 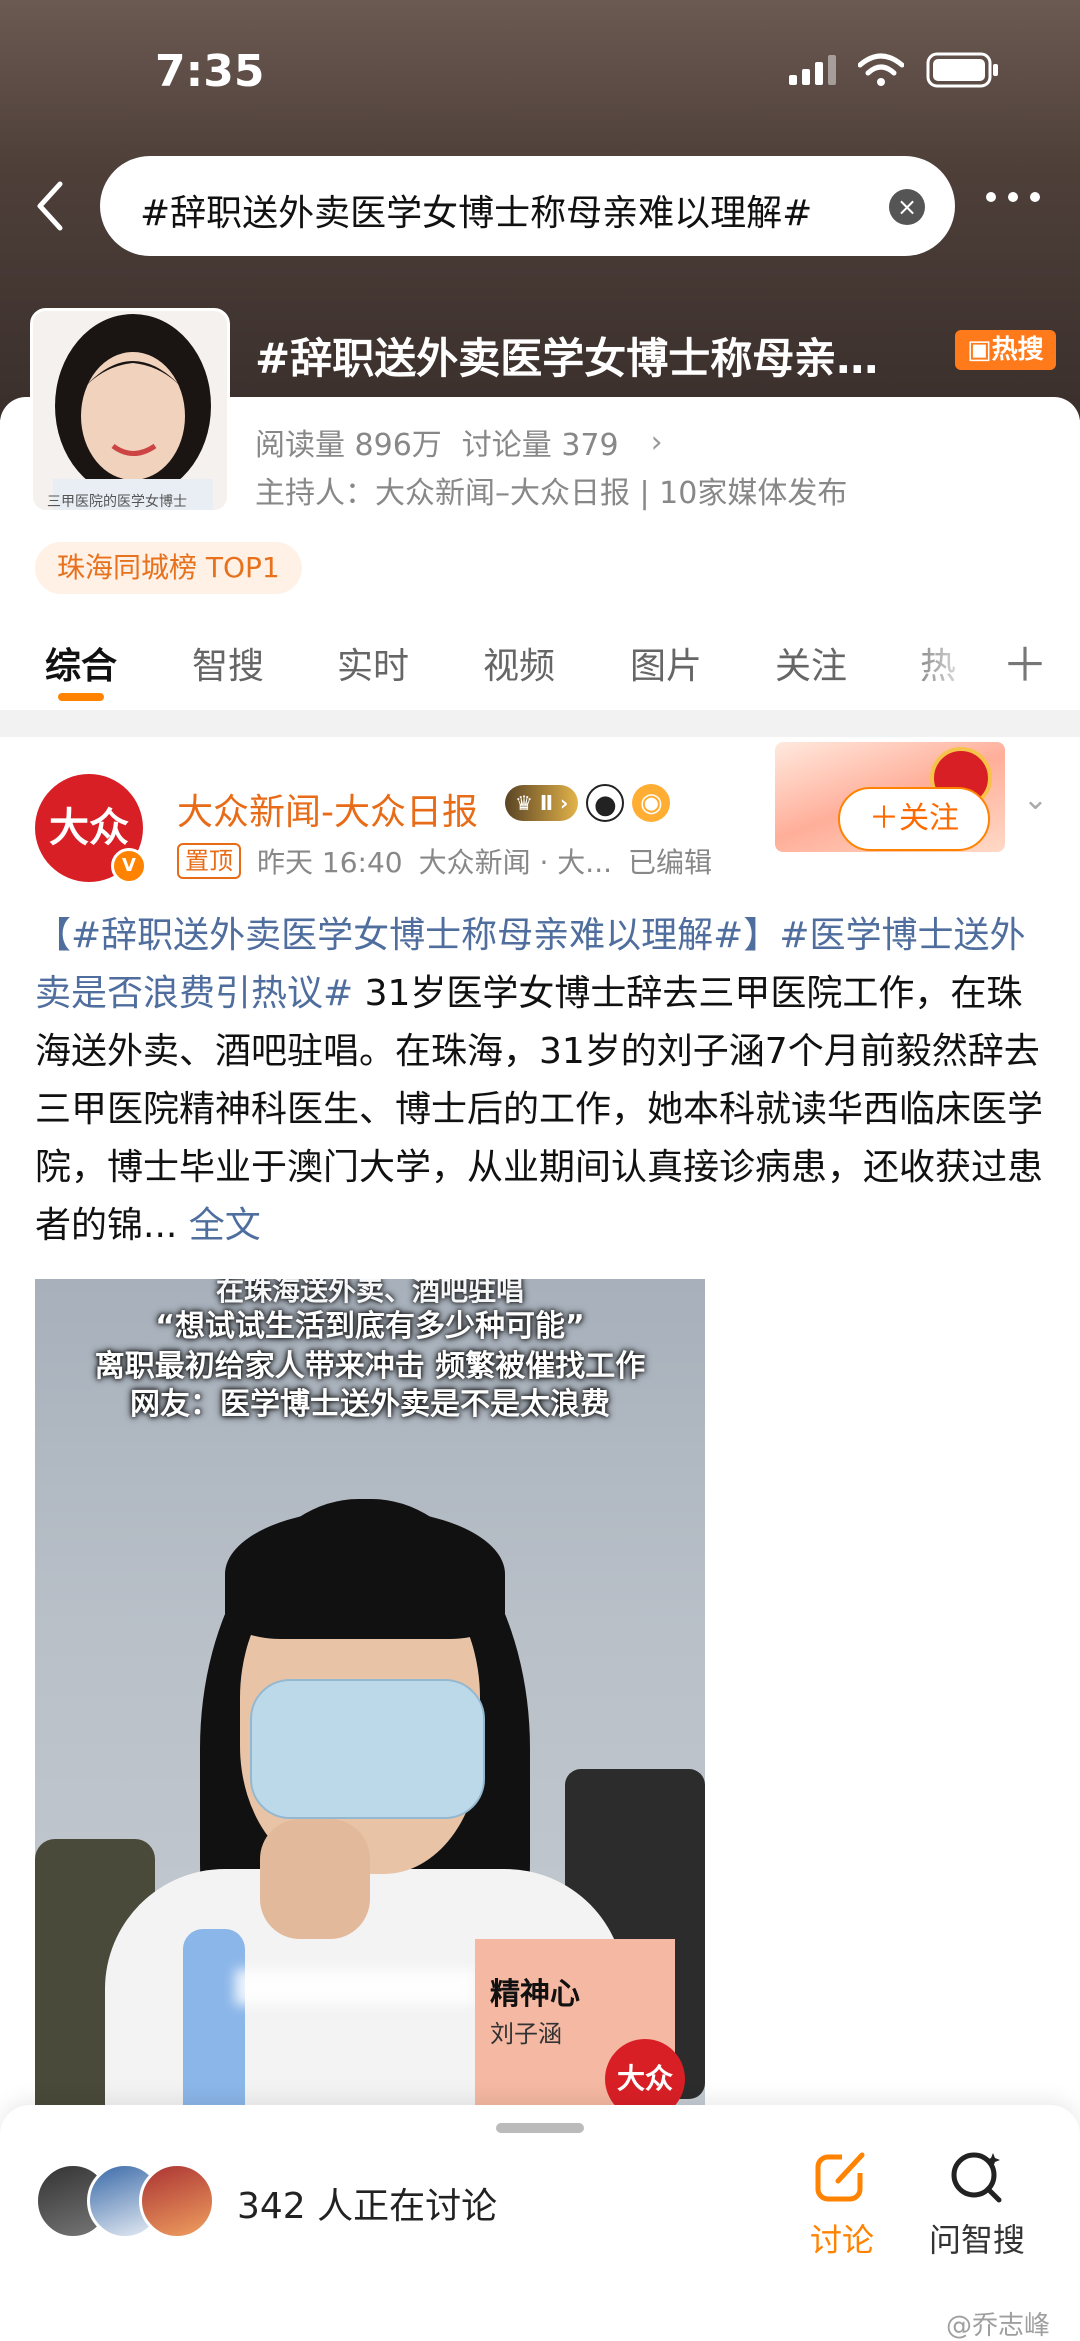 I want to click on search-input: #辞职送外卖医学女博士称母亲难以理解# ×, so click(x=527, y=206).